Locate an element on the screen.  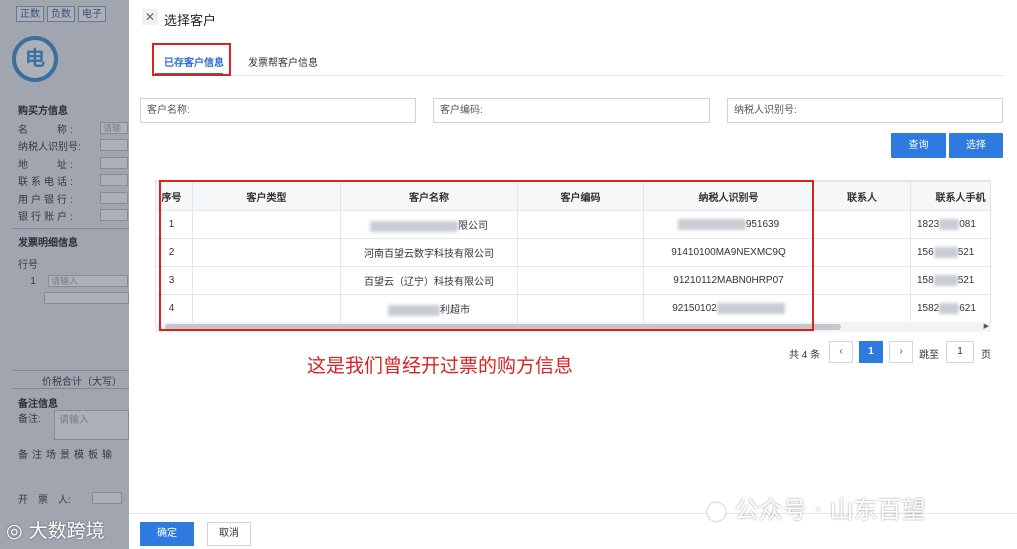
cancel-button: 取消 is located at coordinates (229, 534).